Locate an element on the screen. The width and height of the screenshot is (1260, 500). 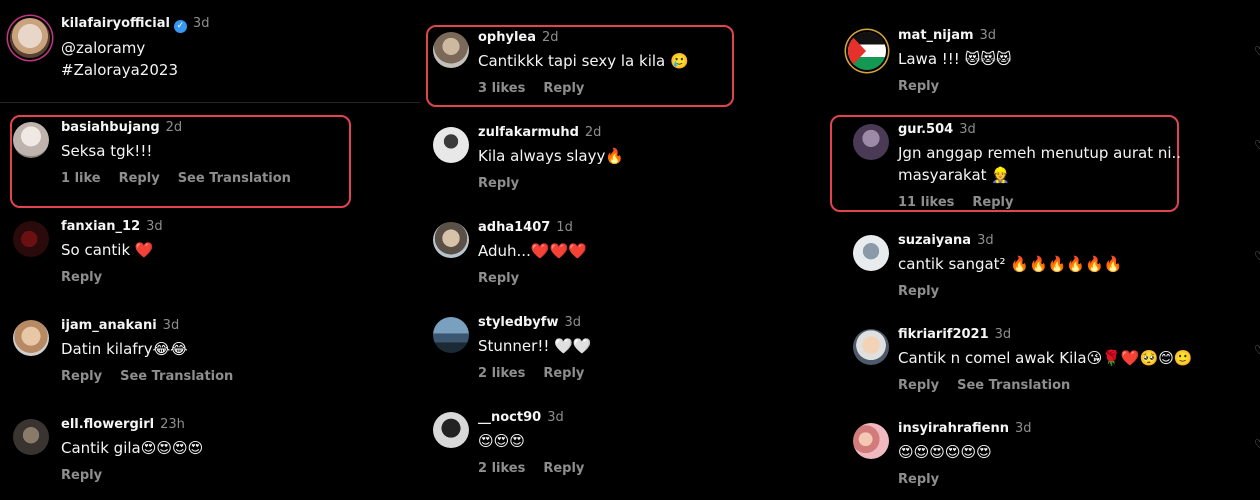
username: insyirahrafienn is located at coordinates (953, 428).